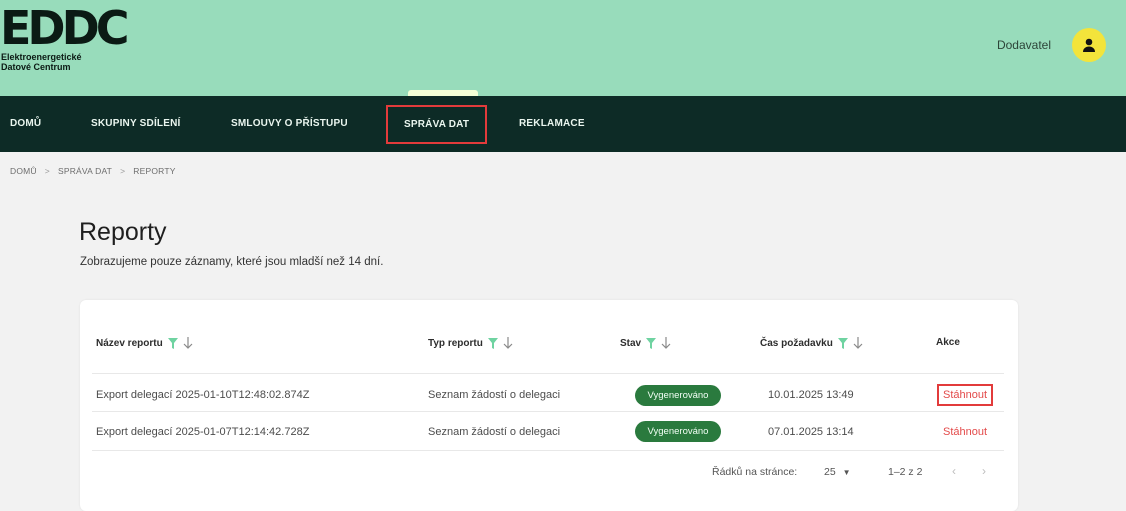 This screenshot has width=1126, height=511. I want to click on column-header-report-type: Typ reportu, so click(470, 343).